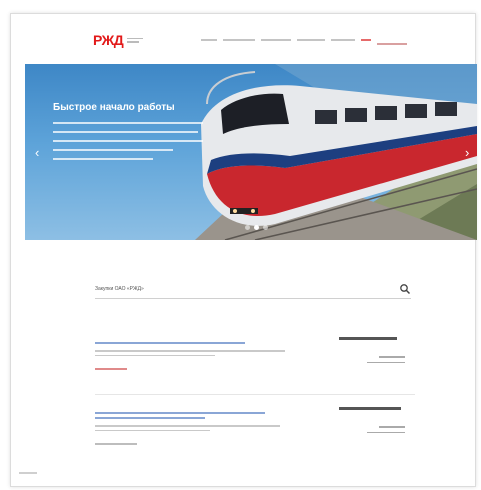  I want to click on logo-mark: РЖД, so click(108, 40).